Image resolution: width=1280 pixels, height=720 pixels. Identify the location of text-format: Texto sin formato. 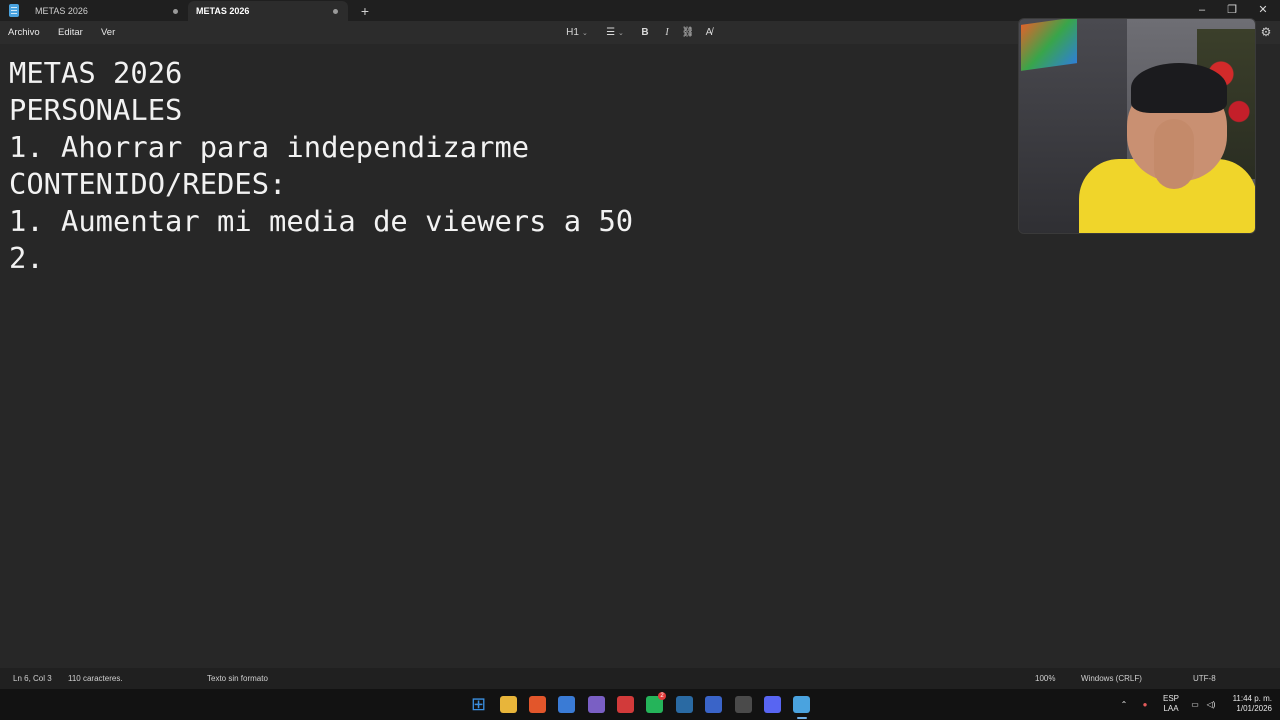
(237, 678).